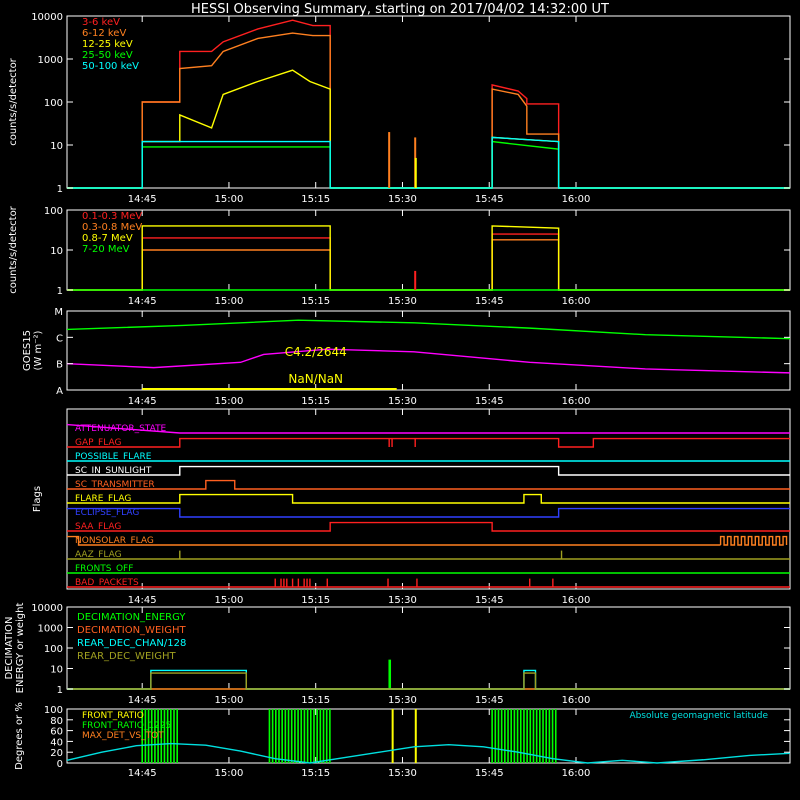  Describe the element at coordinates (110, 66) in the screenshot. I see `legend-entry: 50-100 keV` at that location.